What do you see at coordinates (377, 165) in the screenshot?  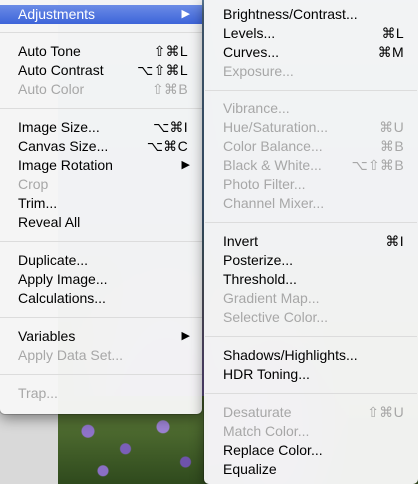 I see `shortcut-label: ⌥⇧⌘B` at bounding box center [377, 165].